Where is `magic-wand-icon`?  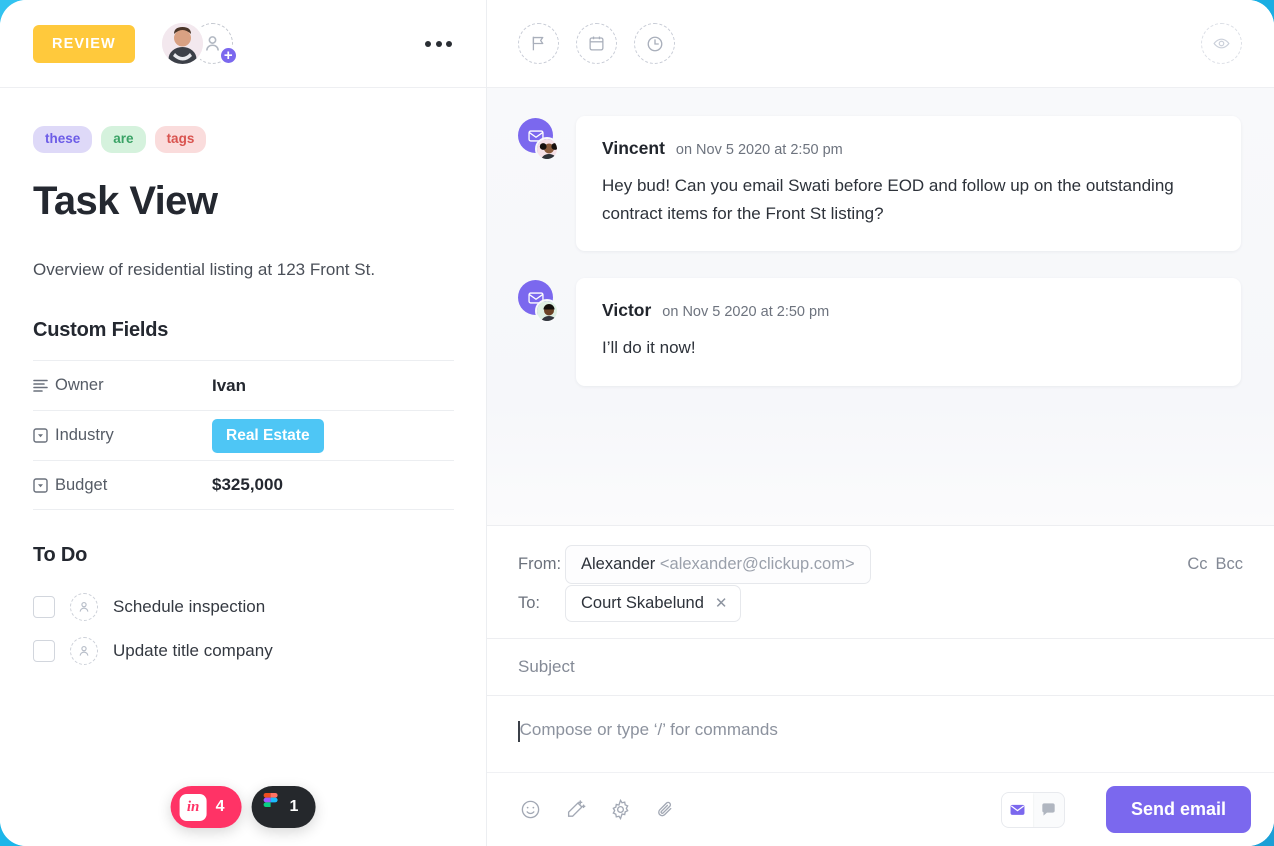
magic-wand-icon is located at coordinates (575, 810).